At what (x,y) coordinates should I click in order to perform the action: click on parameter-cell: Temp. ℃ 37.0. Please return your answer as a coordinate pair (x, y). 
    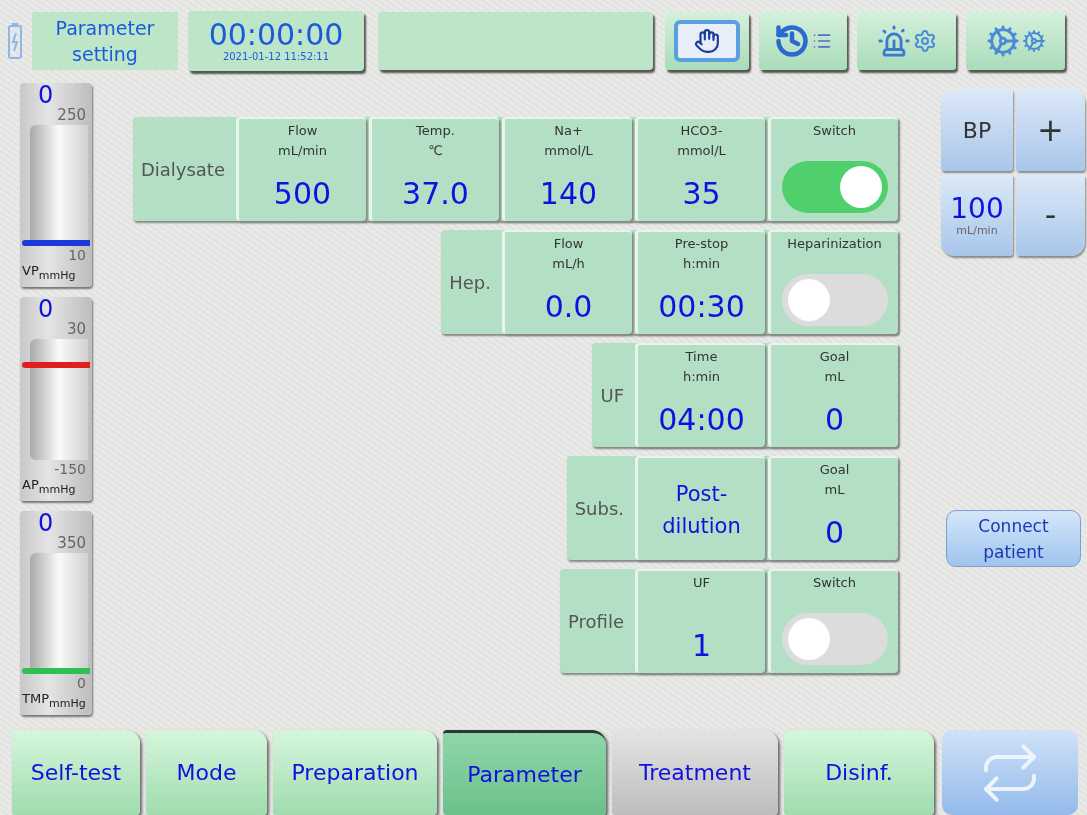
    Looking at the image, I should click on (434, 169).